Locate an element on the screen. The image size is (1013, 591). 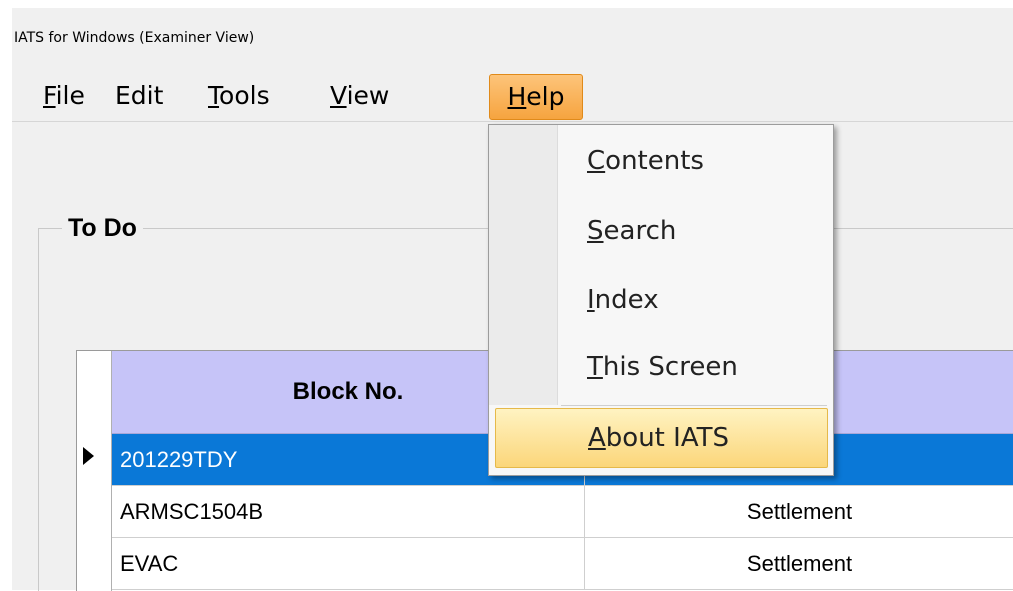
menu-file: File is located at coordinates (64, 96).